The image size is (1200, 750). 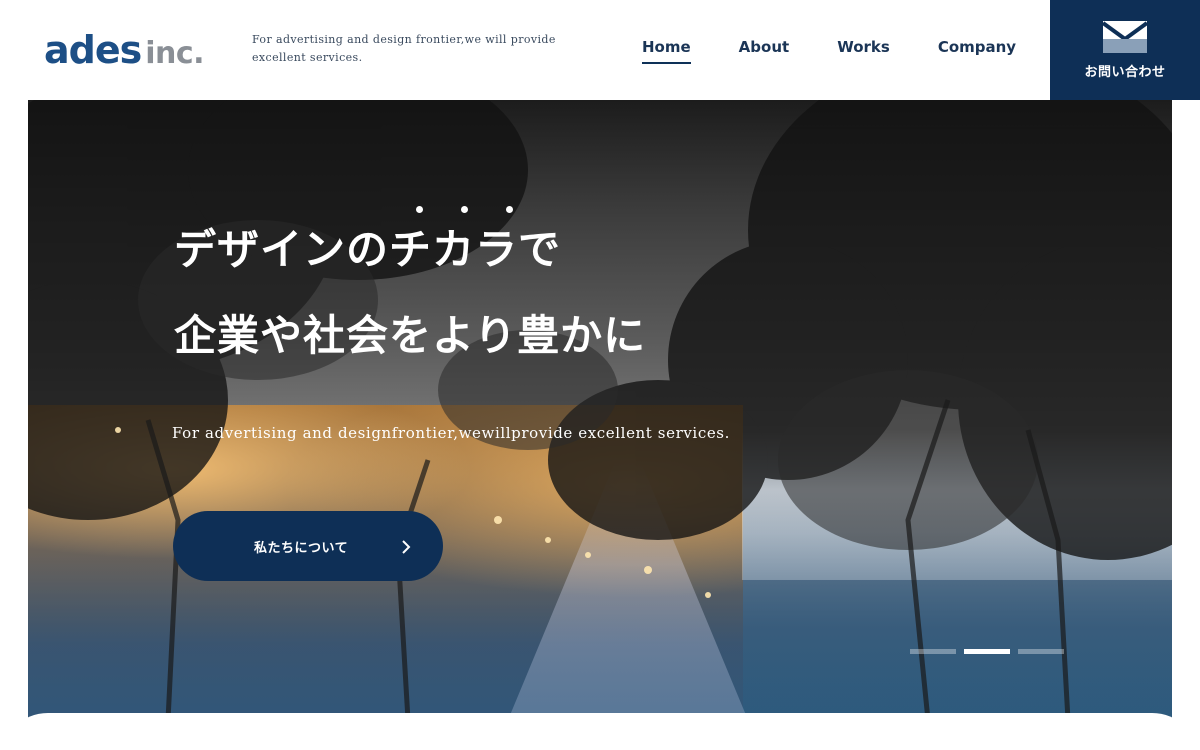 What do you see at coordinates (666, 51) in the screenshot?
I see `nav-item-home: Home` at bounding box center [666, 51].